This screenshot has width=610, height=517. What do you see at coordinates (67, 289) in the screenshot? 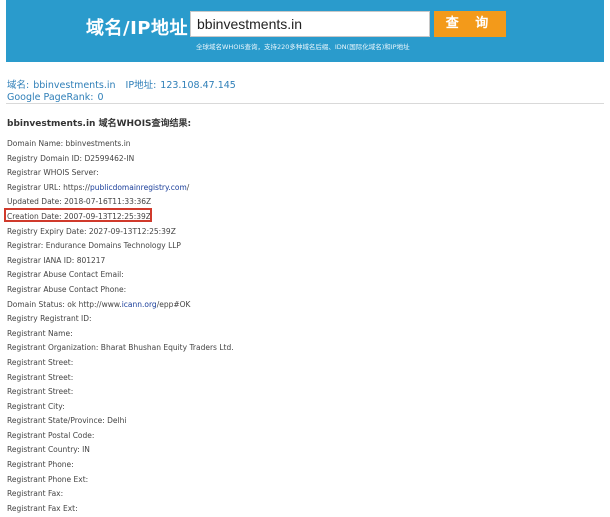
I see `whois-line: Registrar Abuse Contact Phone:` at bounding box center [67, 289].